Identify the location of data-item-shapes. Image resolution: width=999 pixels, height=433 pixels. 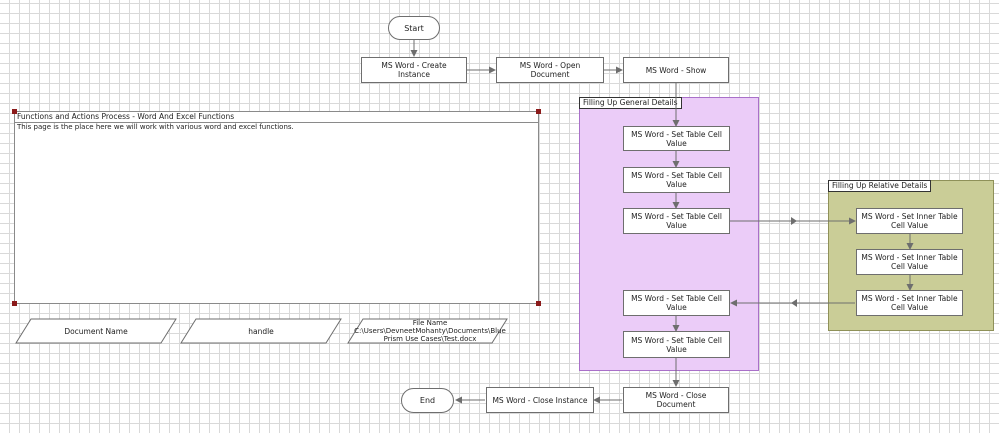
(261, 331).